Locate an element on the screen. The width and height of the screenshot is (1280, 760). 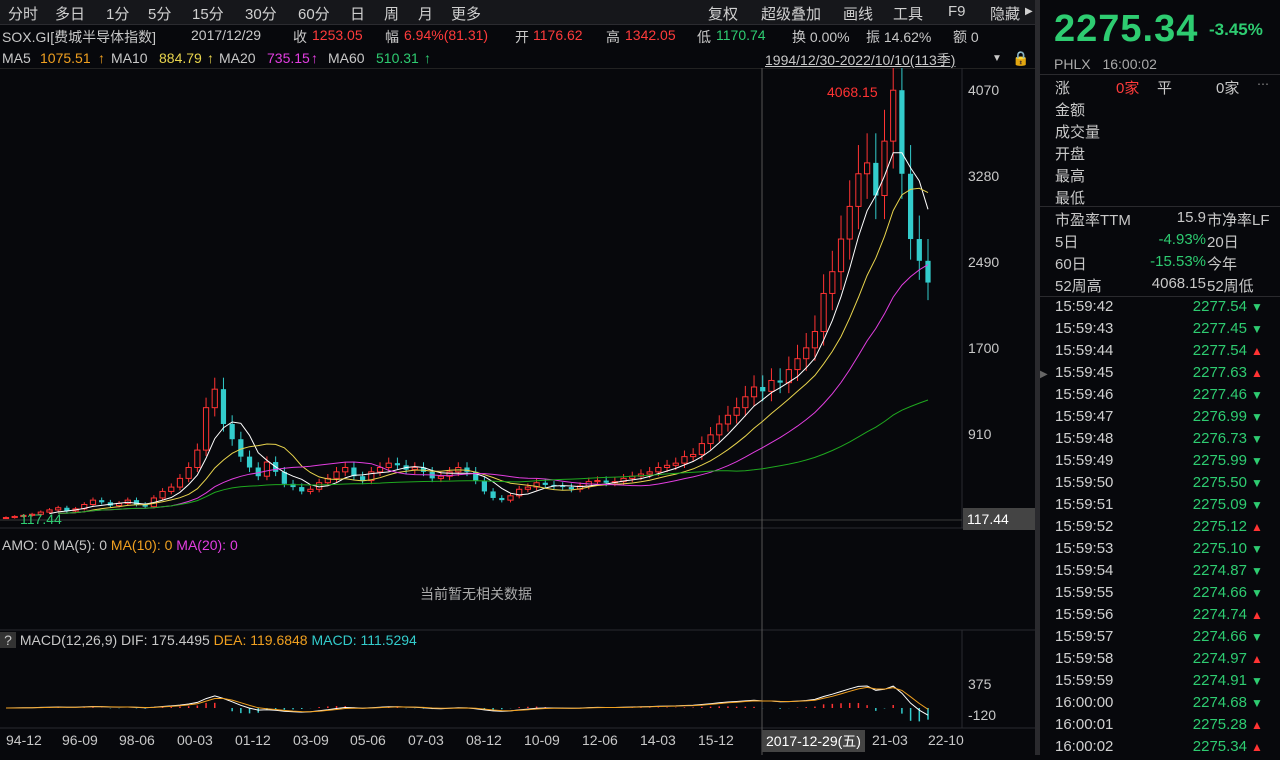
tick-price: 2277.63 is located at coordinates (1219, 372).